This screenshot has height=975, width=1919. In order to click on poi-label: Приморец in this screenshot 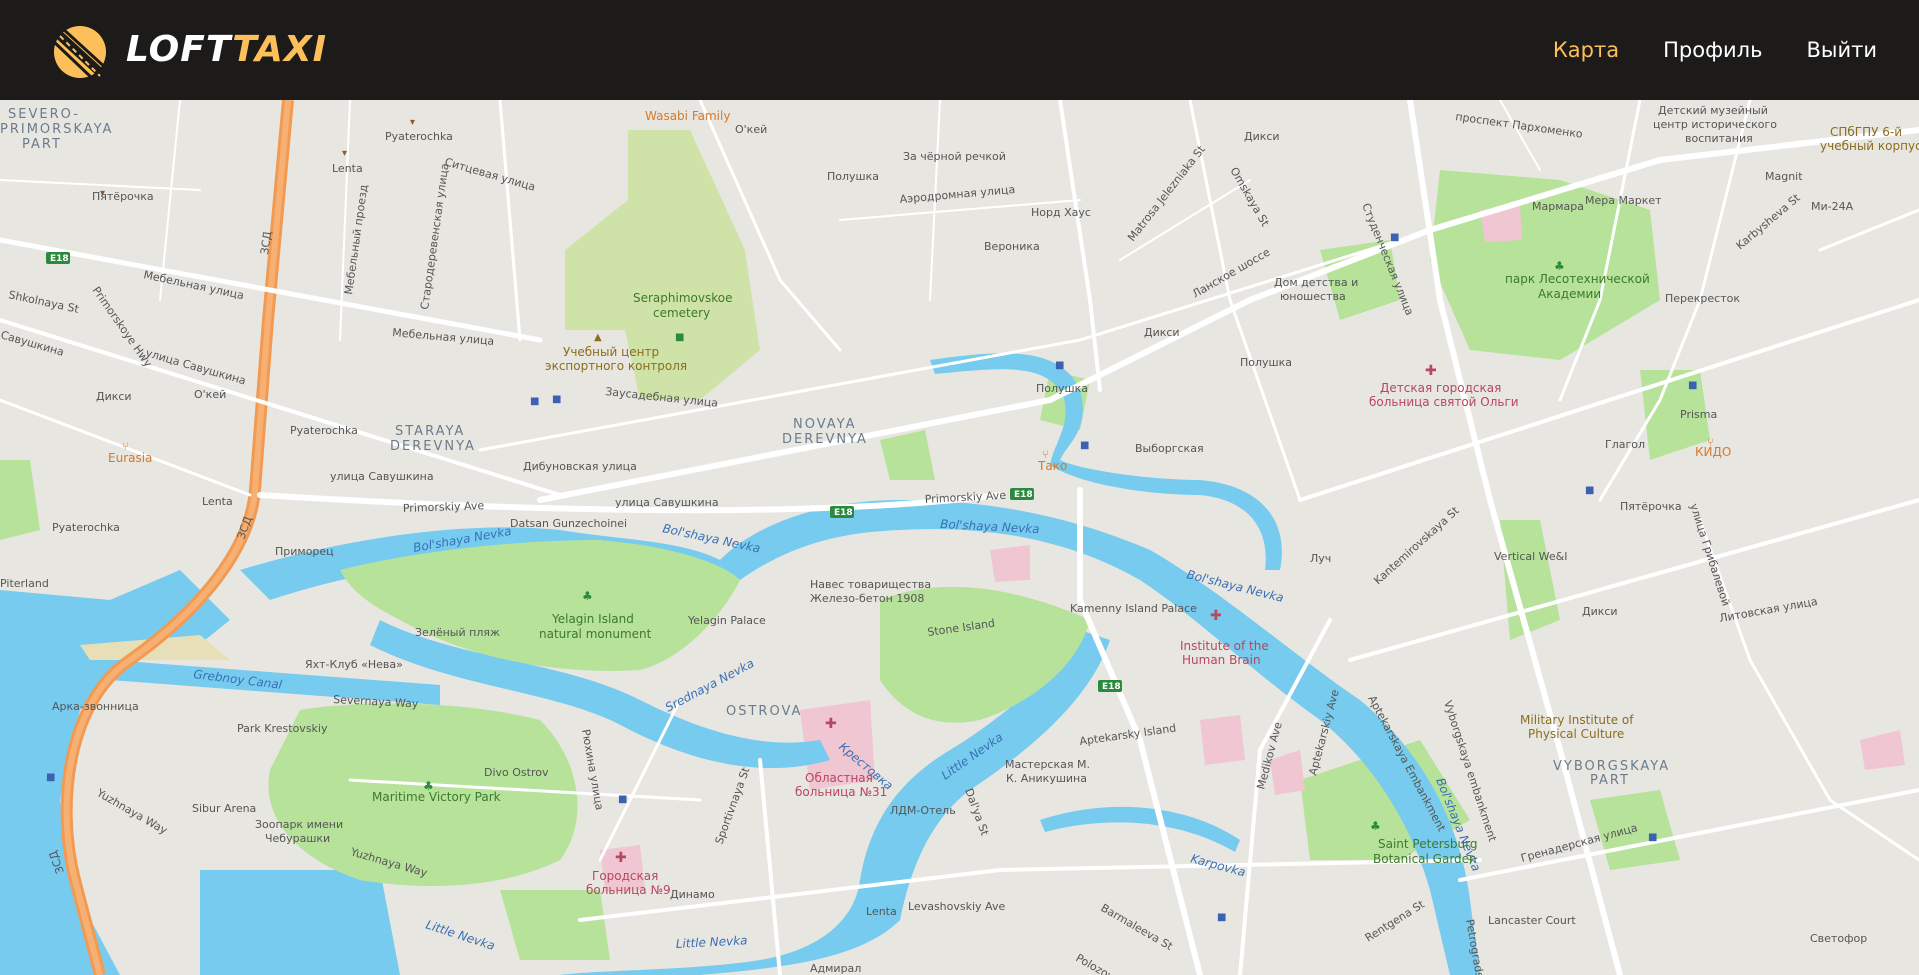, I will do `click(304, 551)`.